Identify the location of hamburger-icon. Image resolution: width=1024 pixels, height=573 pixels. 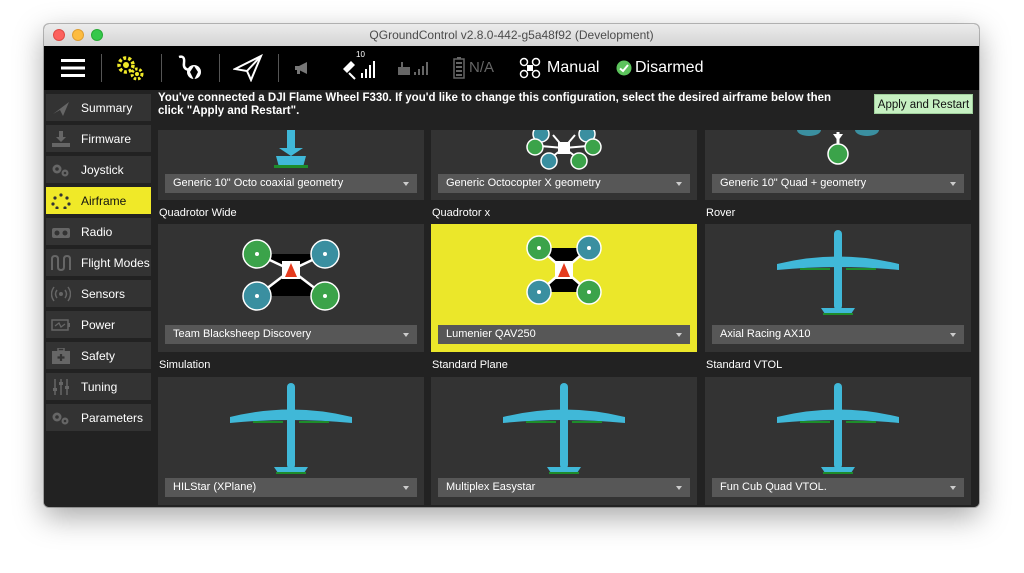
(73, 68).